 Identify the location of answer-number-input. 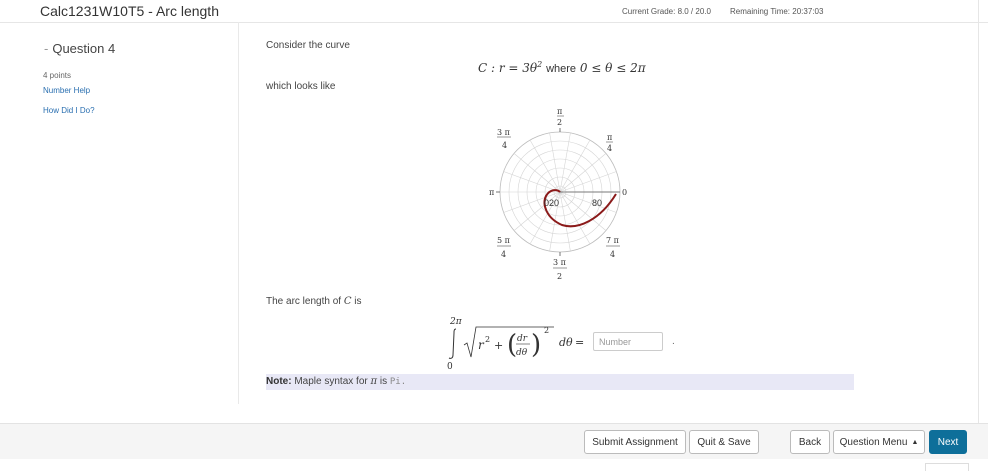
(628, 341).